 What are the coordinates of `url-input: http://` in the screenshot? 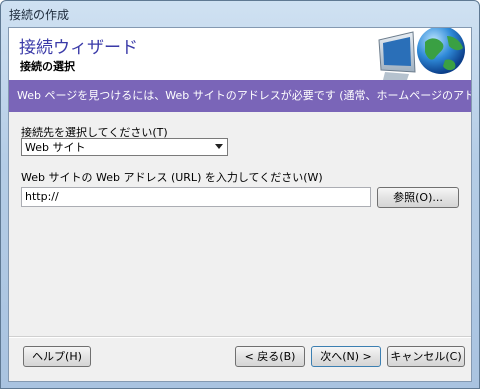 It's located at (196, 197).